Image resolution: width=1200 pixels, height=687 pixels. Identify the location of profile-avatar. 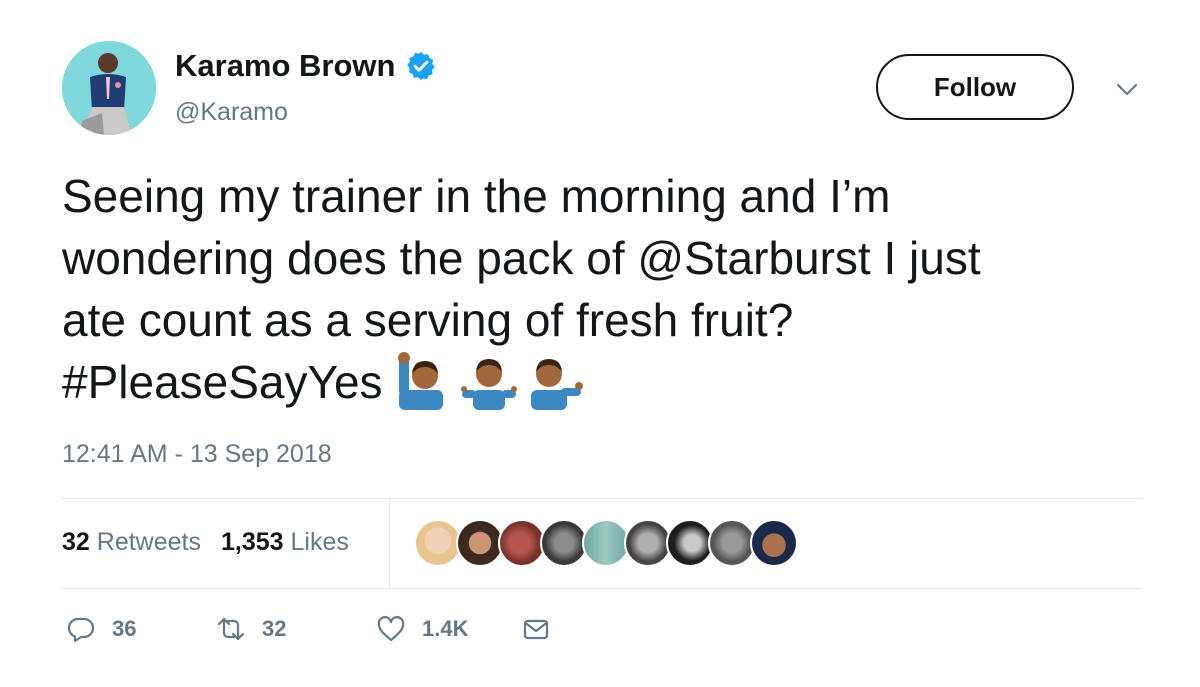
(109, 88).